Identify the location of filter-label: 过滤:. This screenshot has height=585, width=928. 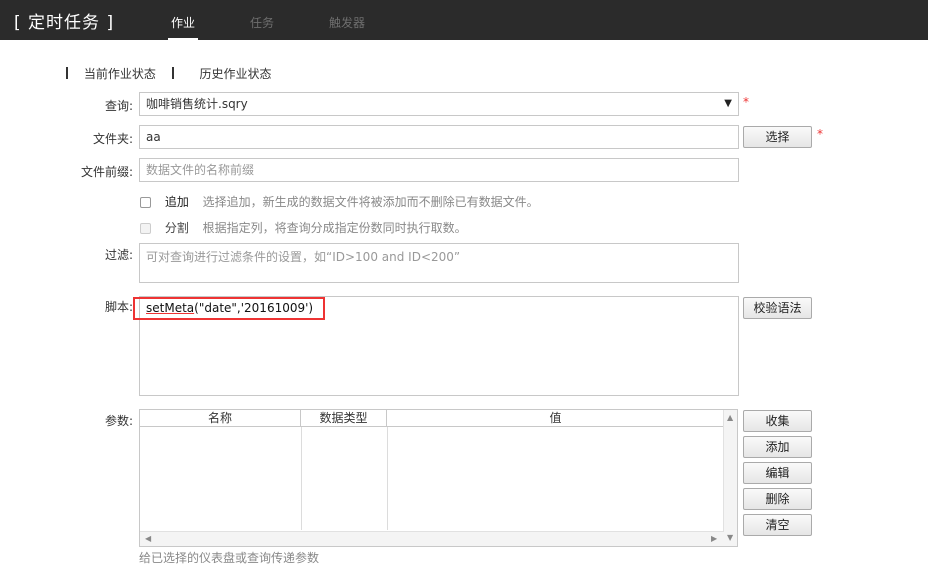
(118, 255).